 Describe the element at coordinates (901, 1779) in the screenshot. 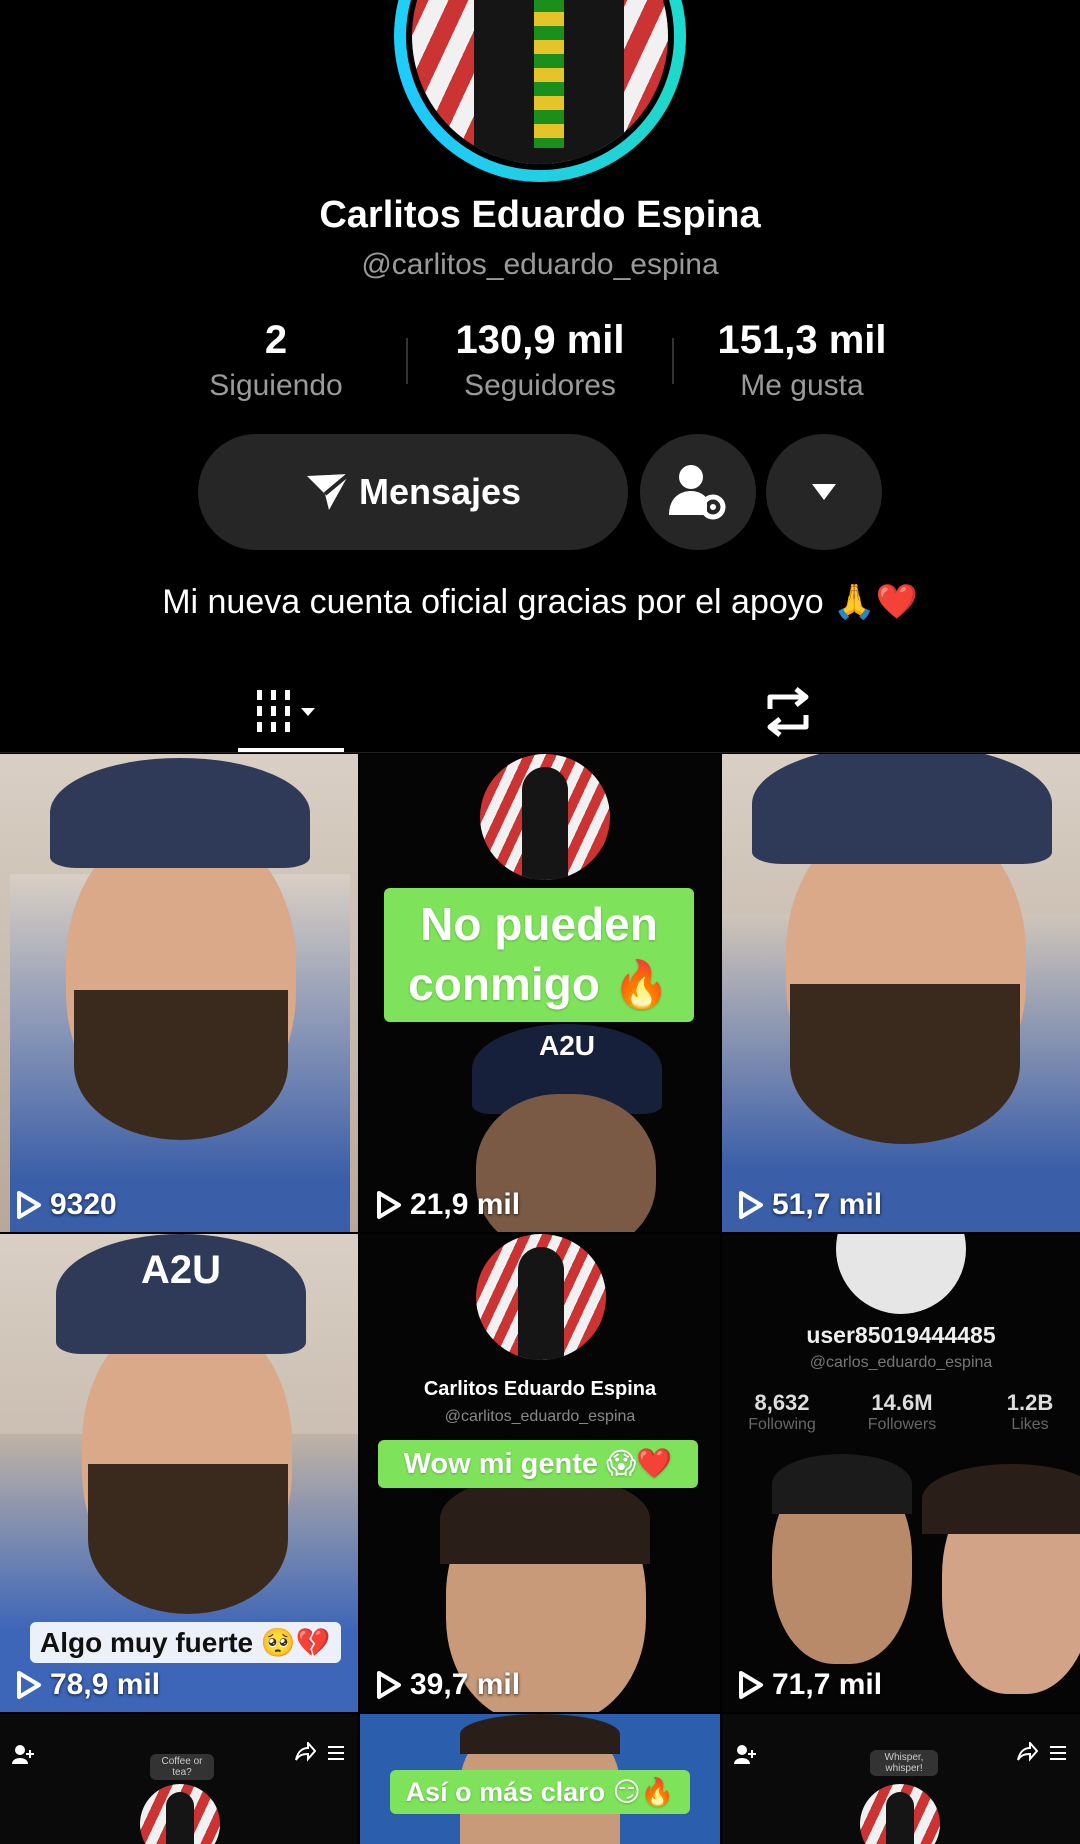

I see `video-thumbnail: Whisper, whisper!` at that location.